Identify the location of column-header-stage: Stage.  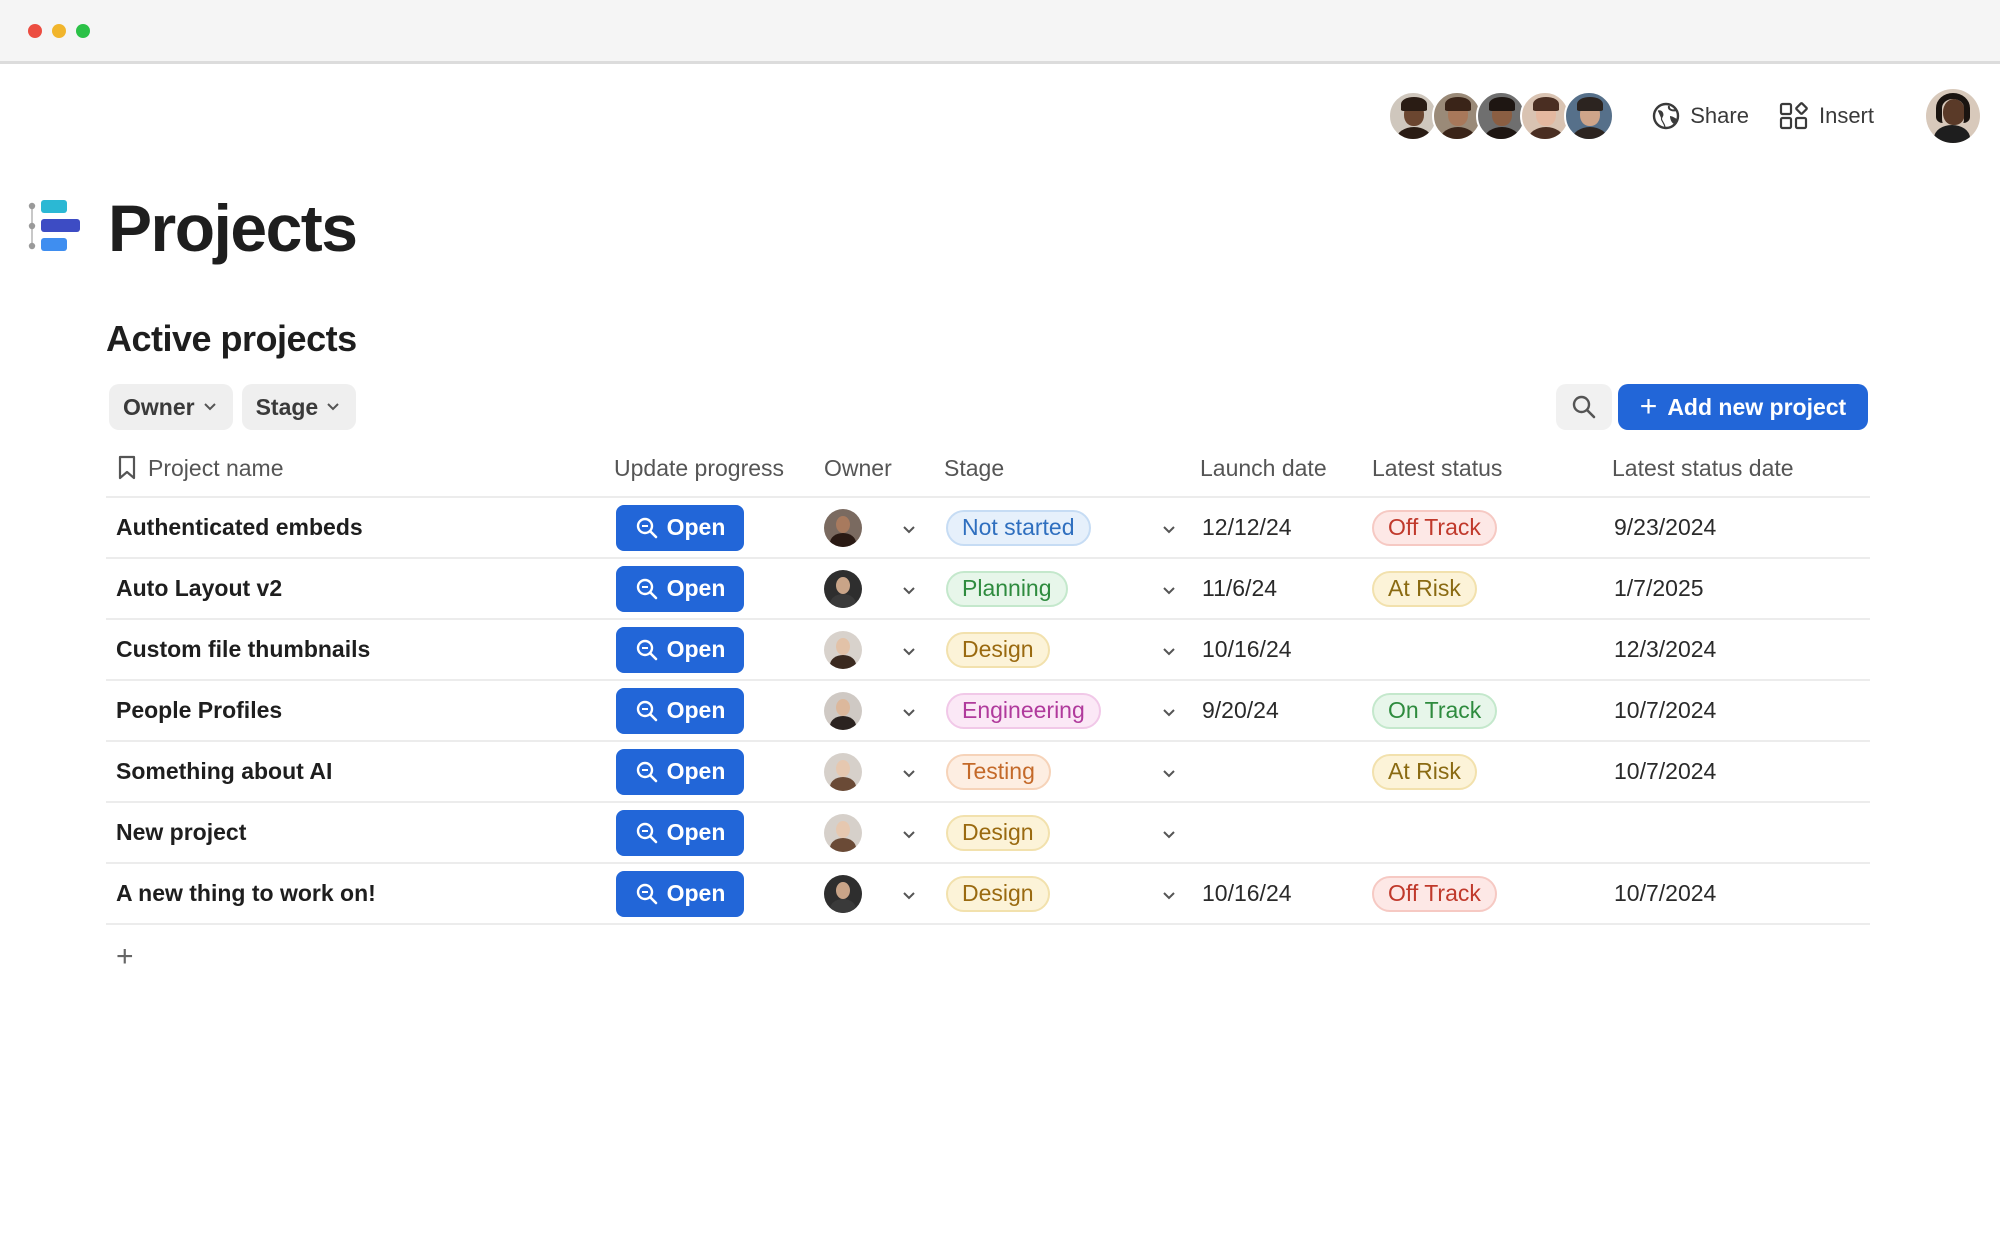
(1072, 468).